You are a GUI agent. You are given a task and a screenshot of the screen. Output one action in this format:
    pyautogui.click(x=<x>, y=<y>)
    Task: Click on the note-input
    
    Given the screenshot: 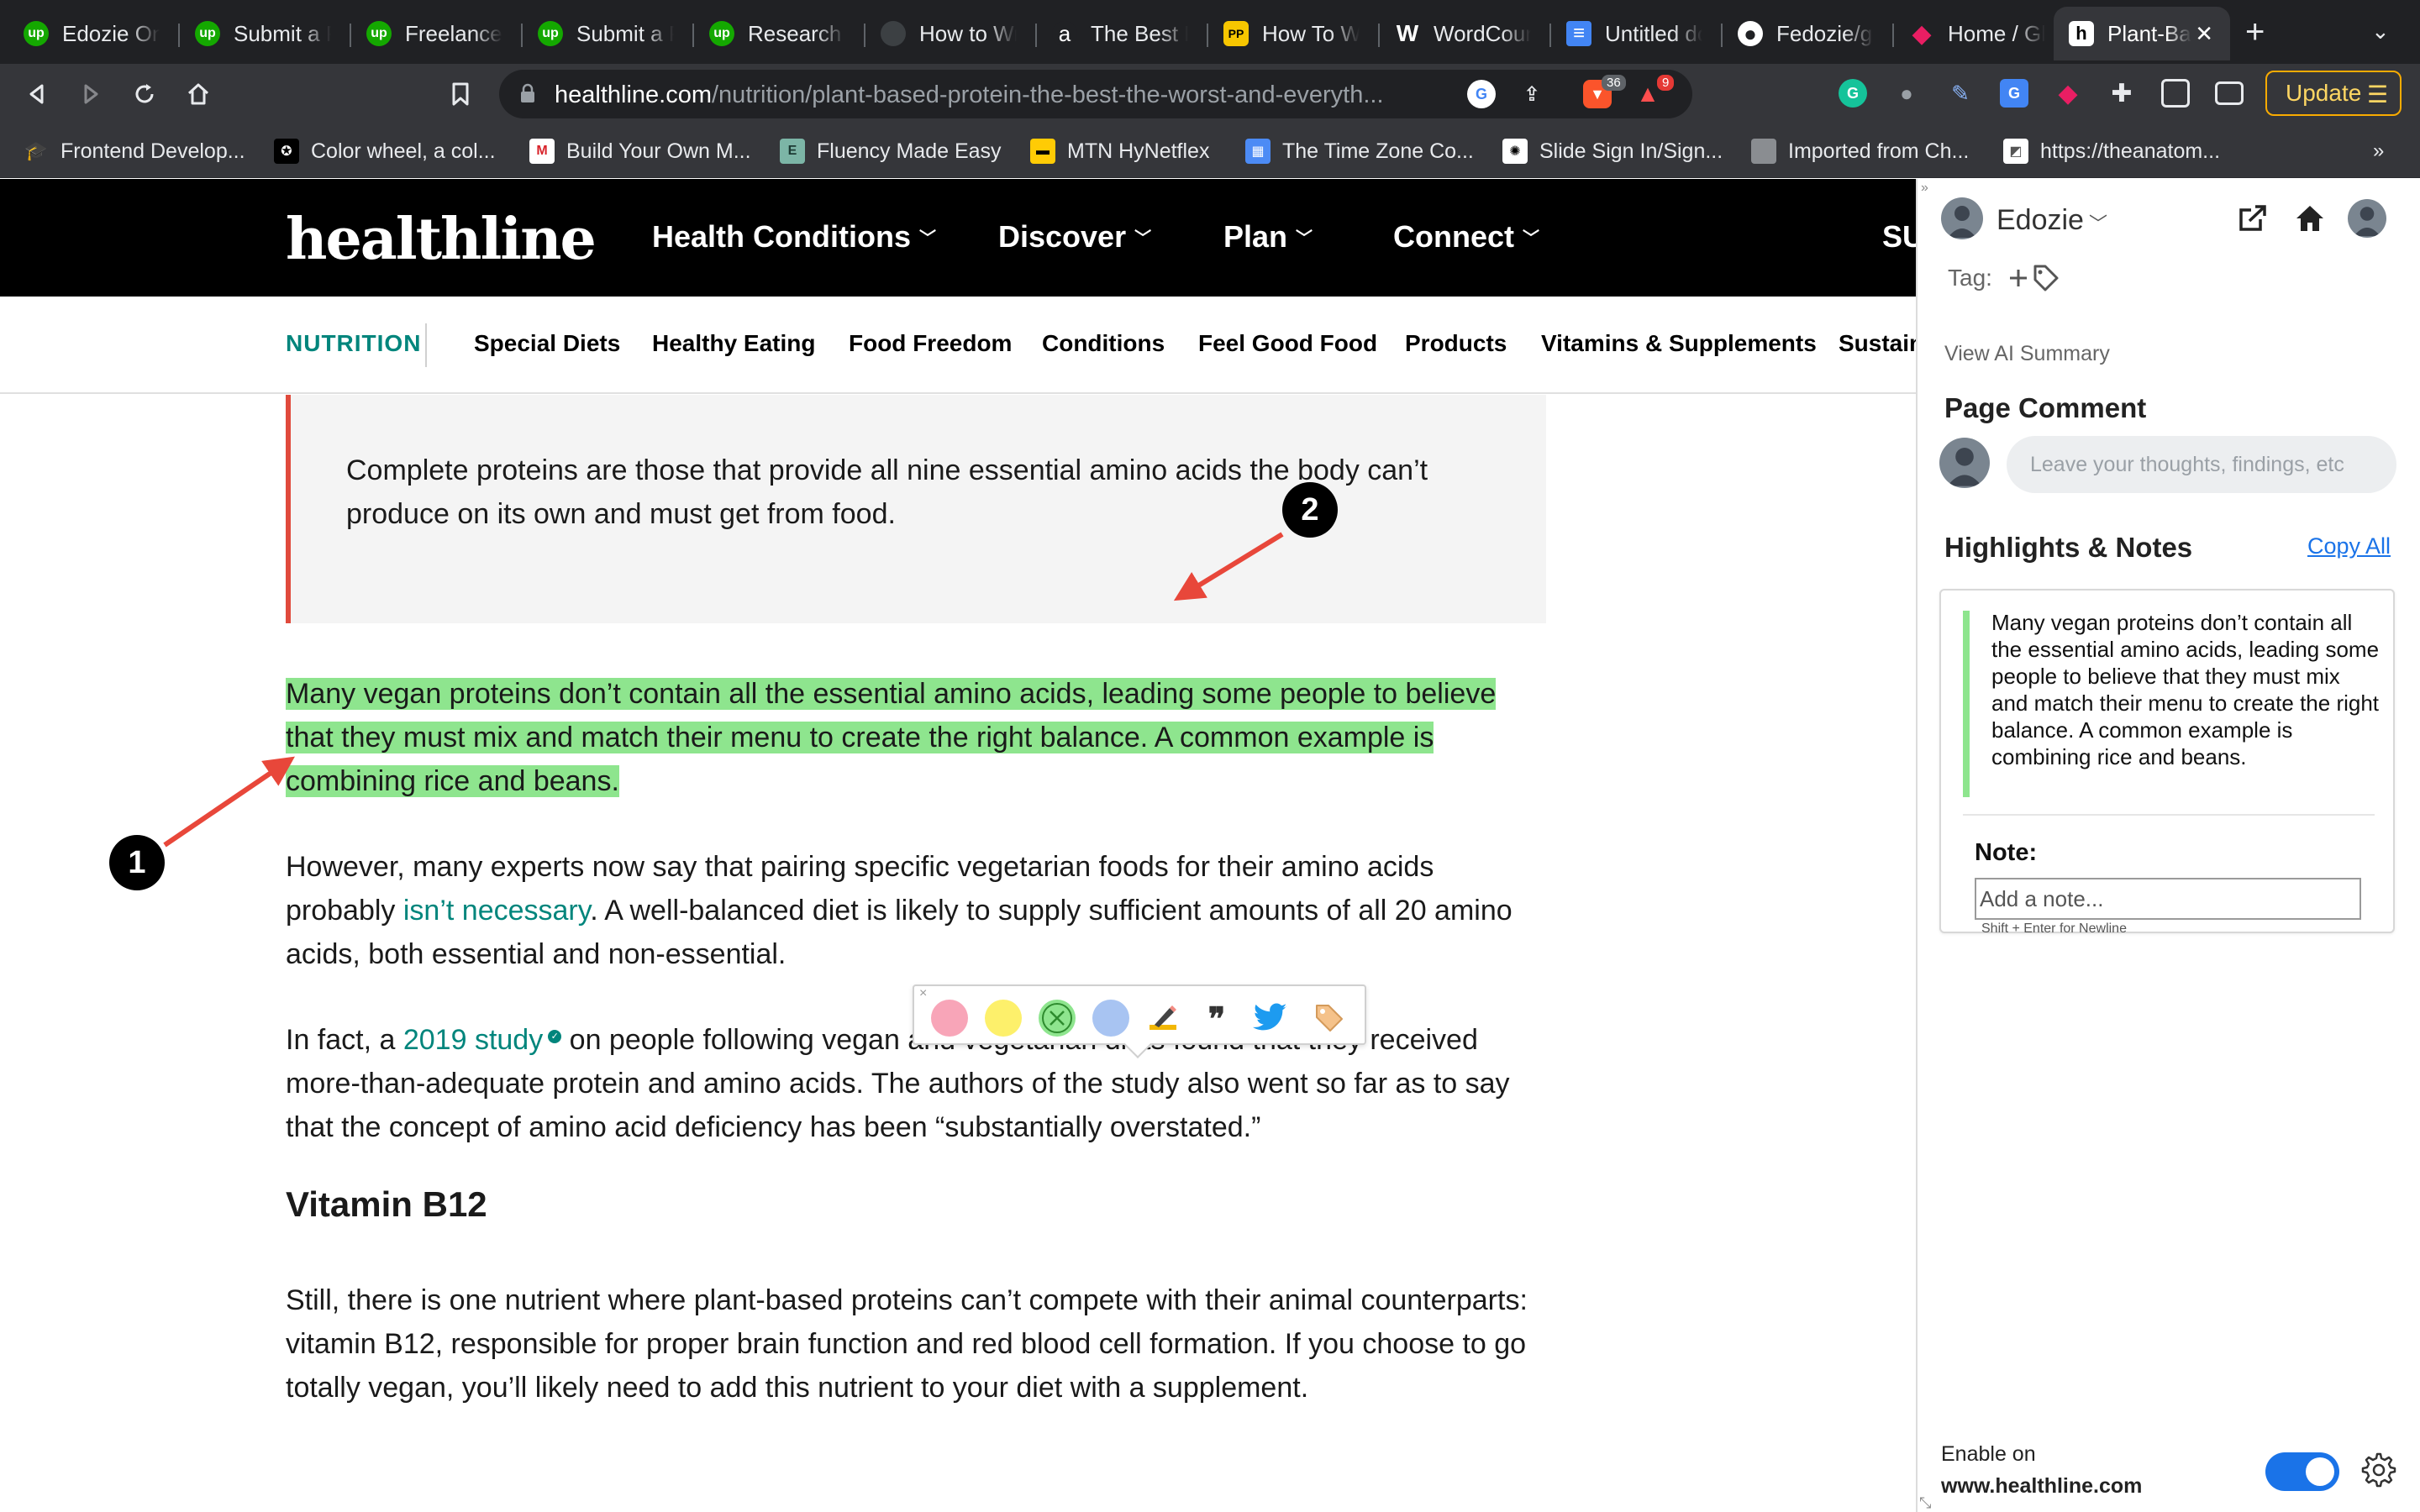 What is the action you would take?
    pyautogui.click(x=2168, y=899)
    